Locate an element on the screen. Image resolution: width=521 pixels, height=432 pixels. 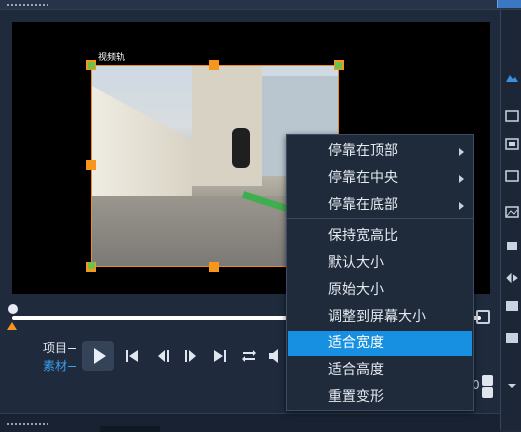
spinner-up-icon is located at coordinates (487, 380).